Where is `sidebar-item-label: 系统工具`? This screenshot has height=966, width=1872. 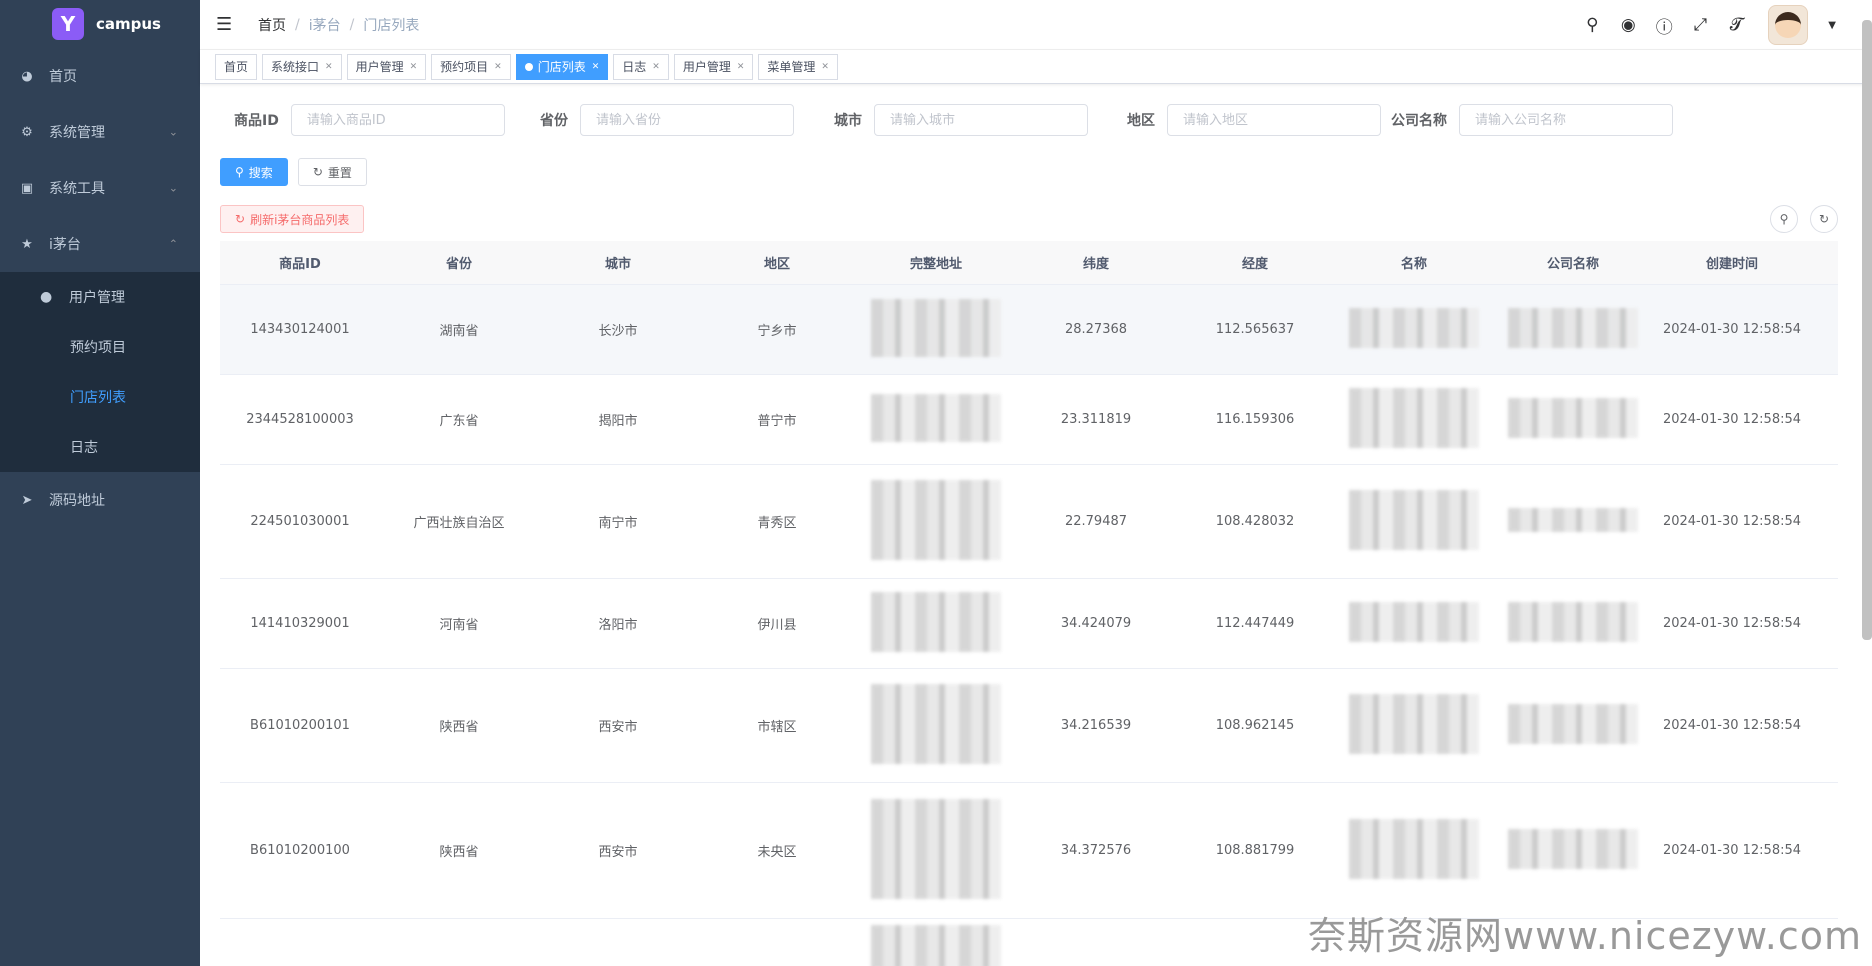
sidebar-item-label: 系统工具 is located at coordinates (77, 189).